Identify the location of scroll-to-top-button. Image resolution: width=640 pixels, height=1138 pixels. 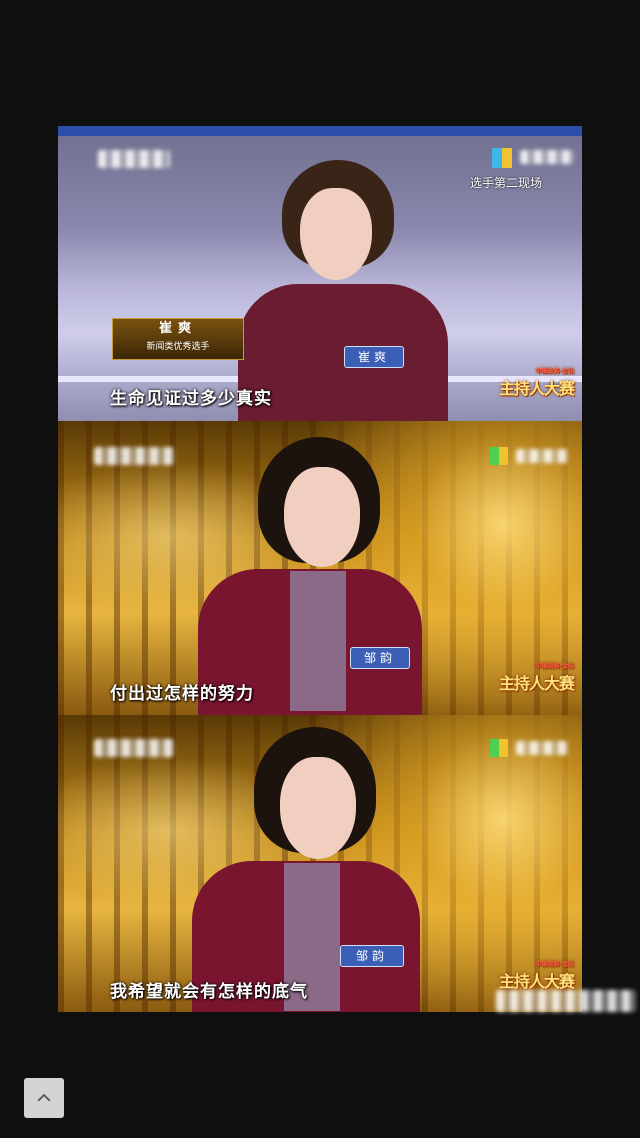
(44, 1098).